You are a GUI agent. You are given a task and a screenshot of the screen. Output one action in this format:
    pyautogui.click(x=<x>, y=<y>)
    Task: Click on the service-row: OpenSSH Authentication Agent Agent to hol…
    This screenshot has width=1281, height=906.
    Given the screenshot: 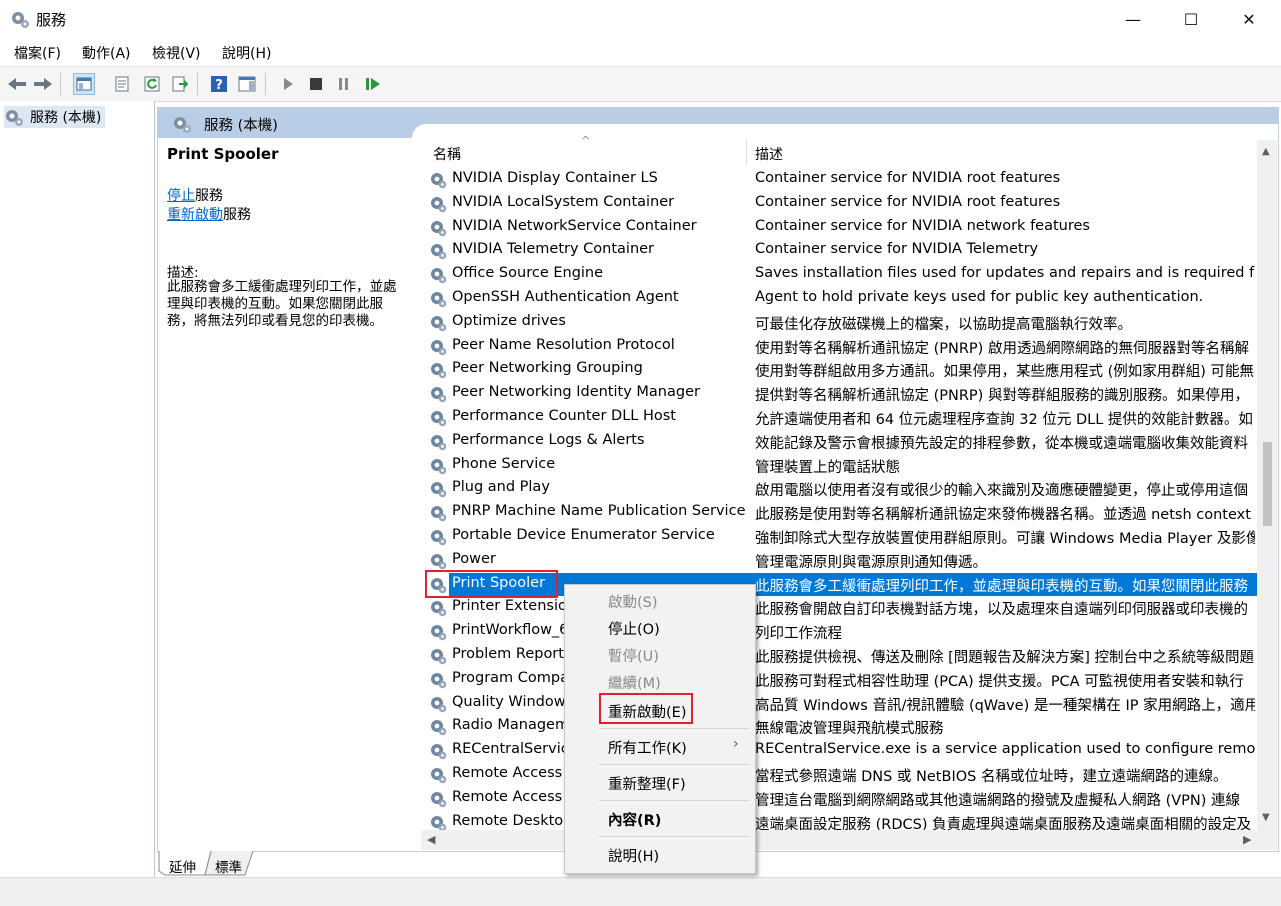 What is the action you would take?
    pyautogui.click(x=841, y=299)
    